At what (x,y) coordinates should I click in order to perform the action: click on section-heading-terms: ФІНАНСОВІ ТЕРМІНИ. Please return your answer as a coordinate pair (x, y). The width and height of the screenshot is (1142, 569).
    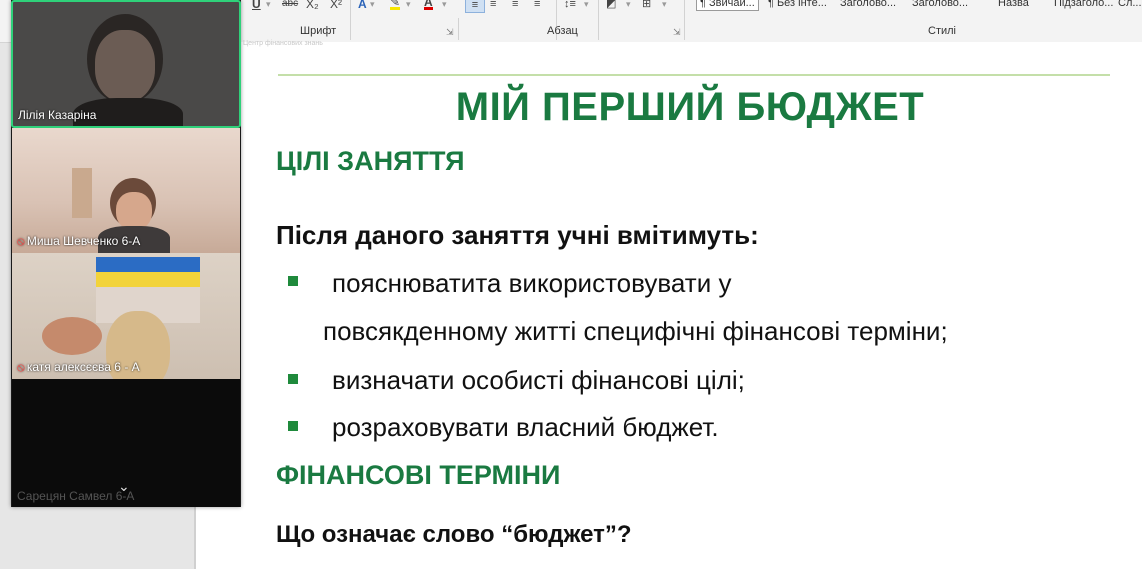
    Looking at the image, I should click on (418, 475).